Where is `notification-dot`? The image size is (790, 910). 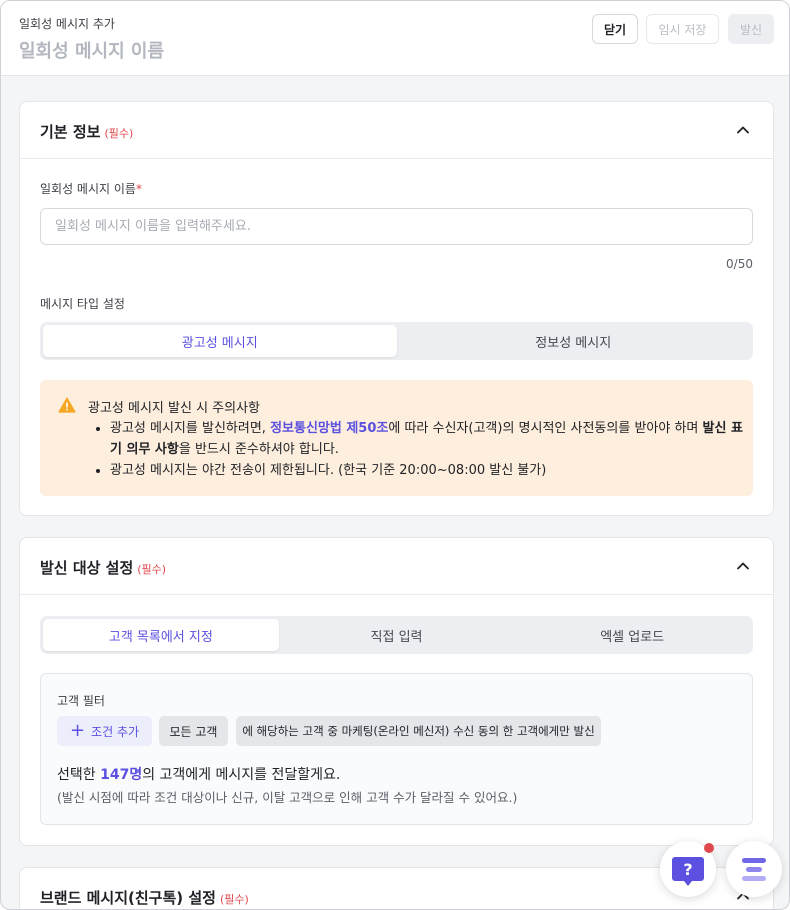
notification-dot is located at coordinates (709, 848).